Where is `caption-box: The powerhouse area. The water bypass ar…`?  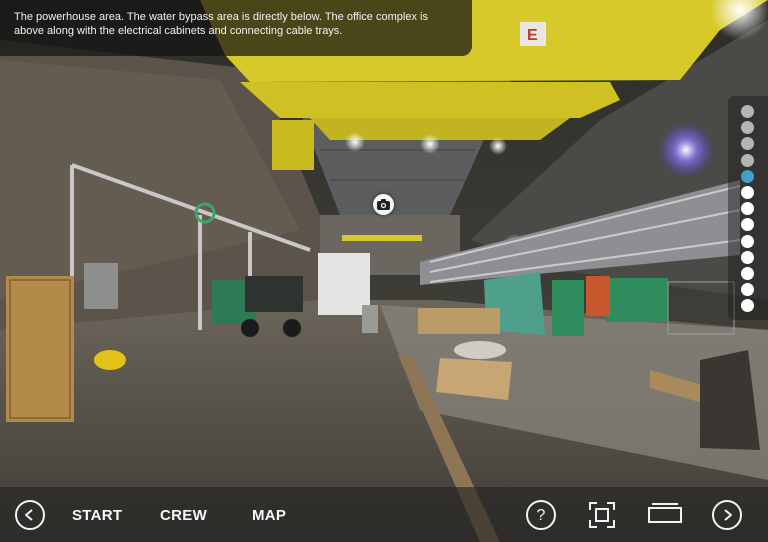
caption-box: The powerhouse area. The water bypass ar… is located at coordinates (236, 28).